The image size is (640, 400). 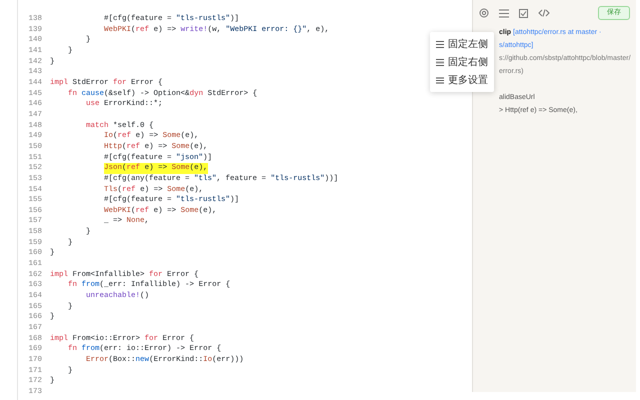 I want to click on menu-item: 固定左侧, so click(x=462, y=44).